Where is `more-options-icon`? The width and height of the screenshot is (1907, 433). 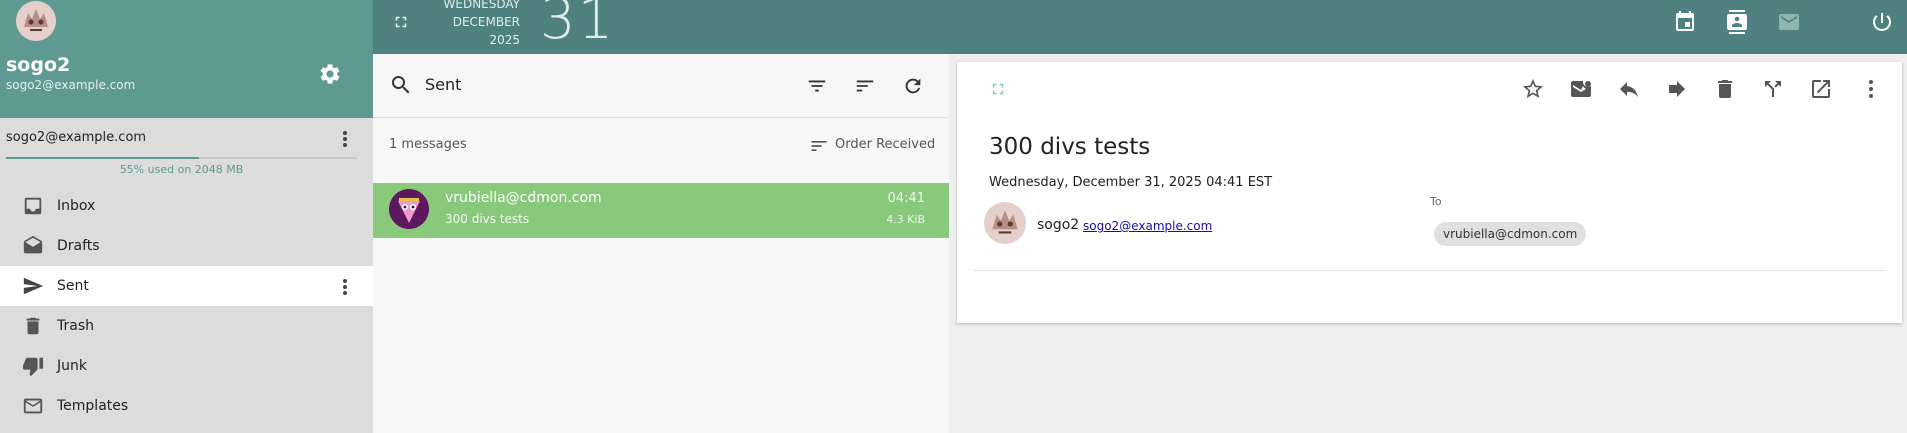
more-options-icon is located at coordinates (1871, 89).